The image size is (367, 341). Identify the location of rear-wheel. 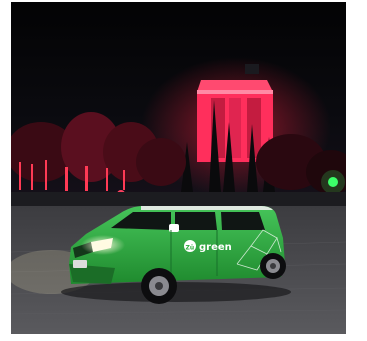
(273, 266).